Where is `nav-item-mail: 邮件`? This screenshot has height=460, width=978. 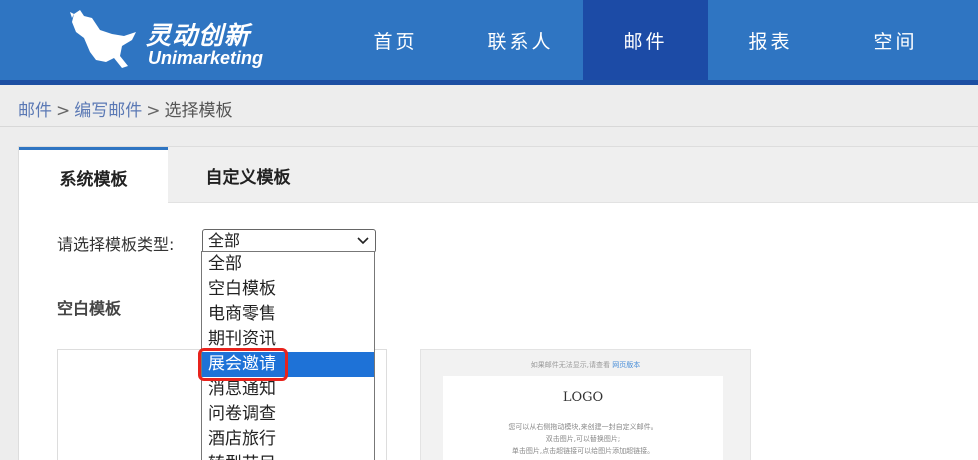 nav-item-mail: 邮件 is located at coordinates (645, 40).